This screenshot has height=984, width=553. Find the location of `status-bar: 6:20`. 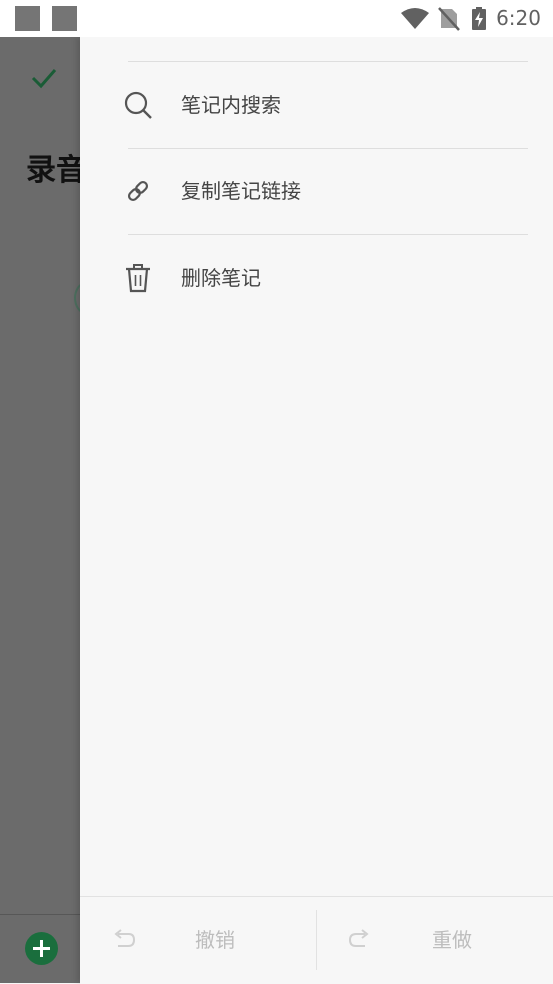

status-bar: 6:20 is located at coordinates (276, 18).